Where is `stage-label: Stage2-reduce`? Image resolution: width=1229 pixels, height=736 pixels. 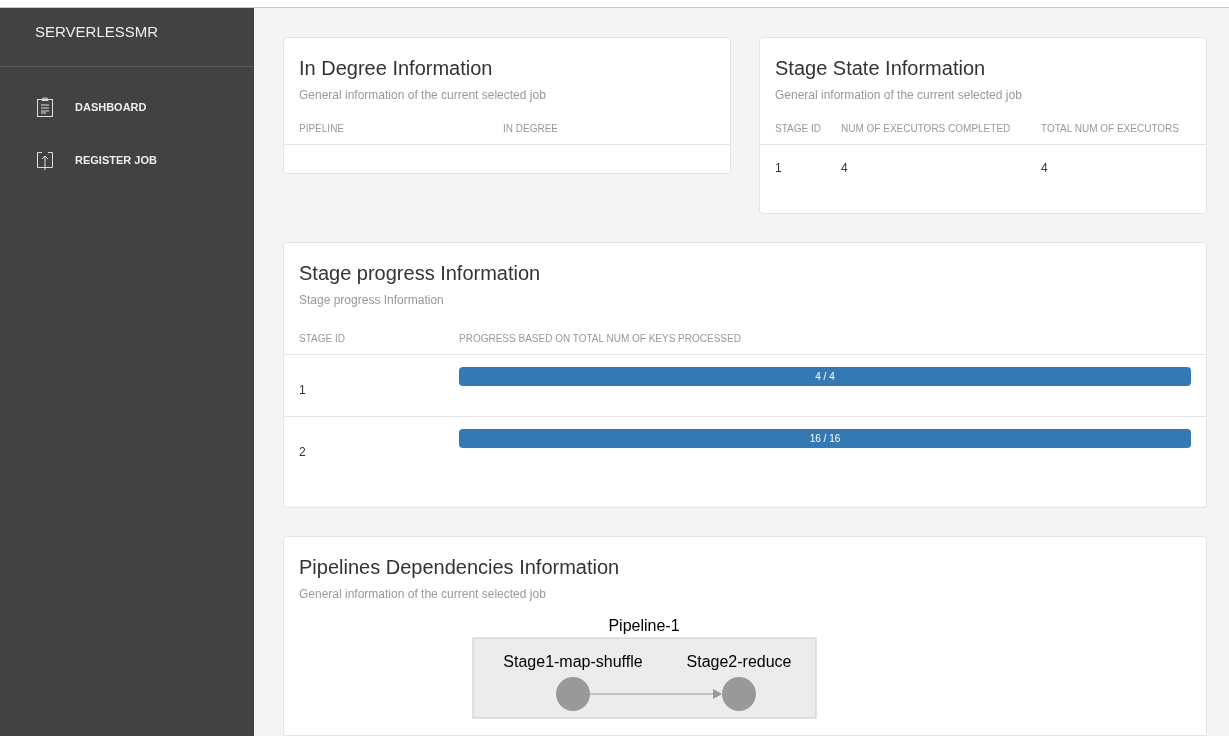
stage-label: Stage2-reduce is located at coordinates (739, 661).